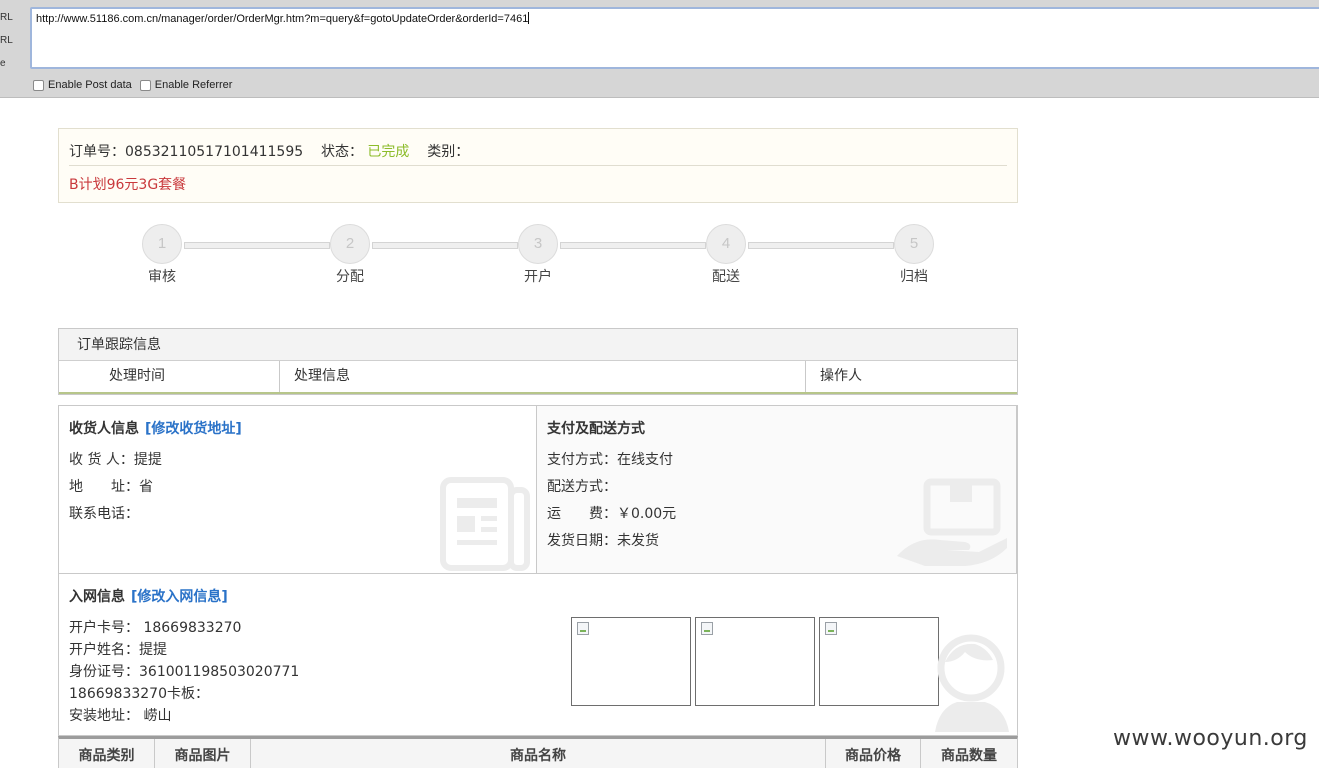 This screenshot has width=1319, height=768. I want to click on card-board-row: 18669833270卡板：, so click(139, 693).